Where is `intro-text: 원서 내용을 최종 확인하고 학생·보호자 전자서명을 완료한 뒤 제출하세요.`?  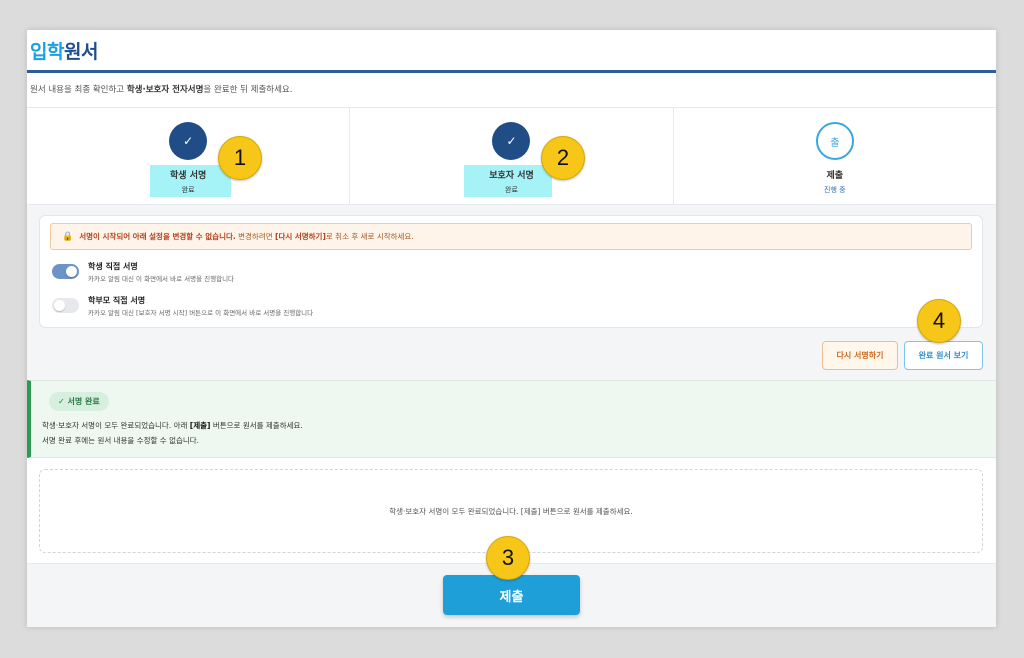
intro-text: 원서 내용을 최종 확인하고 학생·보호자 전자서명을 완료한 뒤 제출하세요. is located at coordinates (161, 89).